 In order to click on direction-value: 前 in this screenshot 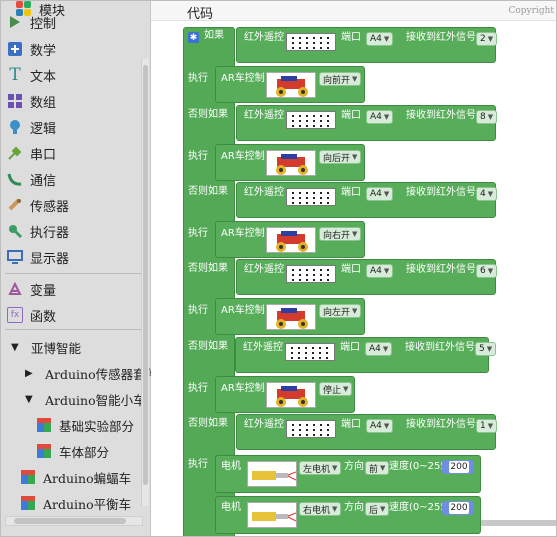, I will do `click(374, 469)`.